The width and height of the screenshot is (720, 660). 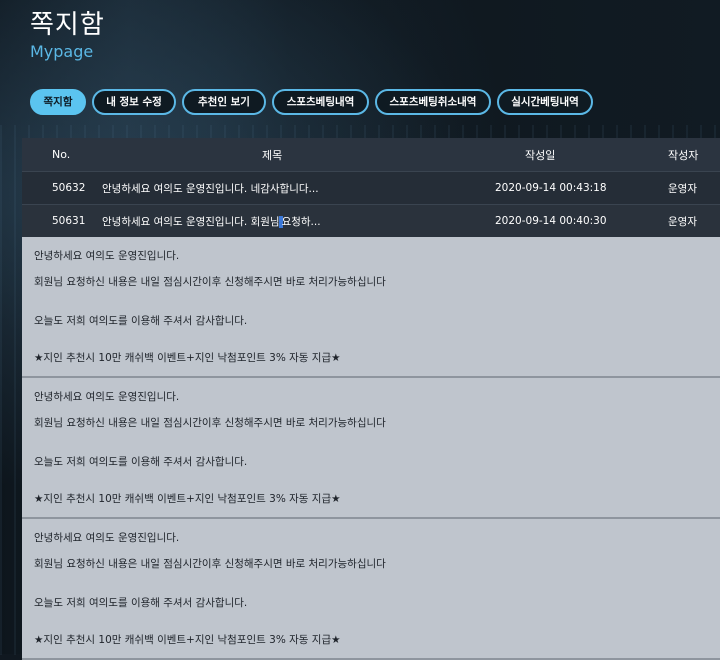 I want to click on page-subtitle: Mypage, so click(x=62, y=51).